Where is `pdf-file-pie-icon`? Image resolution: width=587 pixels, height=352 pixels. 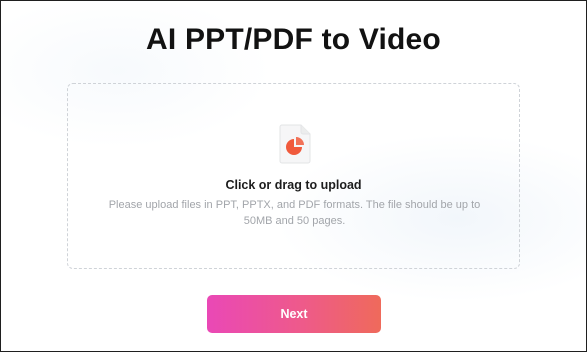 pdf-file-pie-icon is located at coordinates (295, 144).